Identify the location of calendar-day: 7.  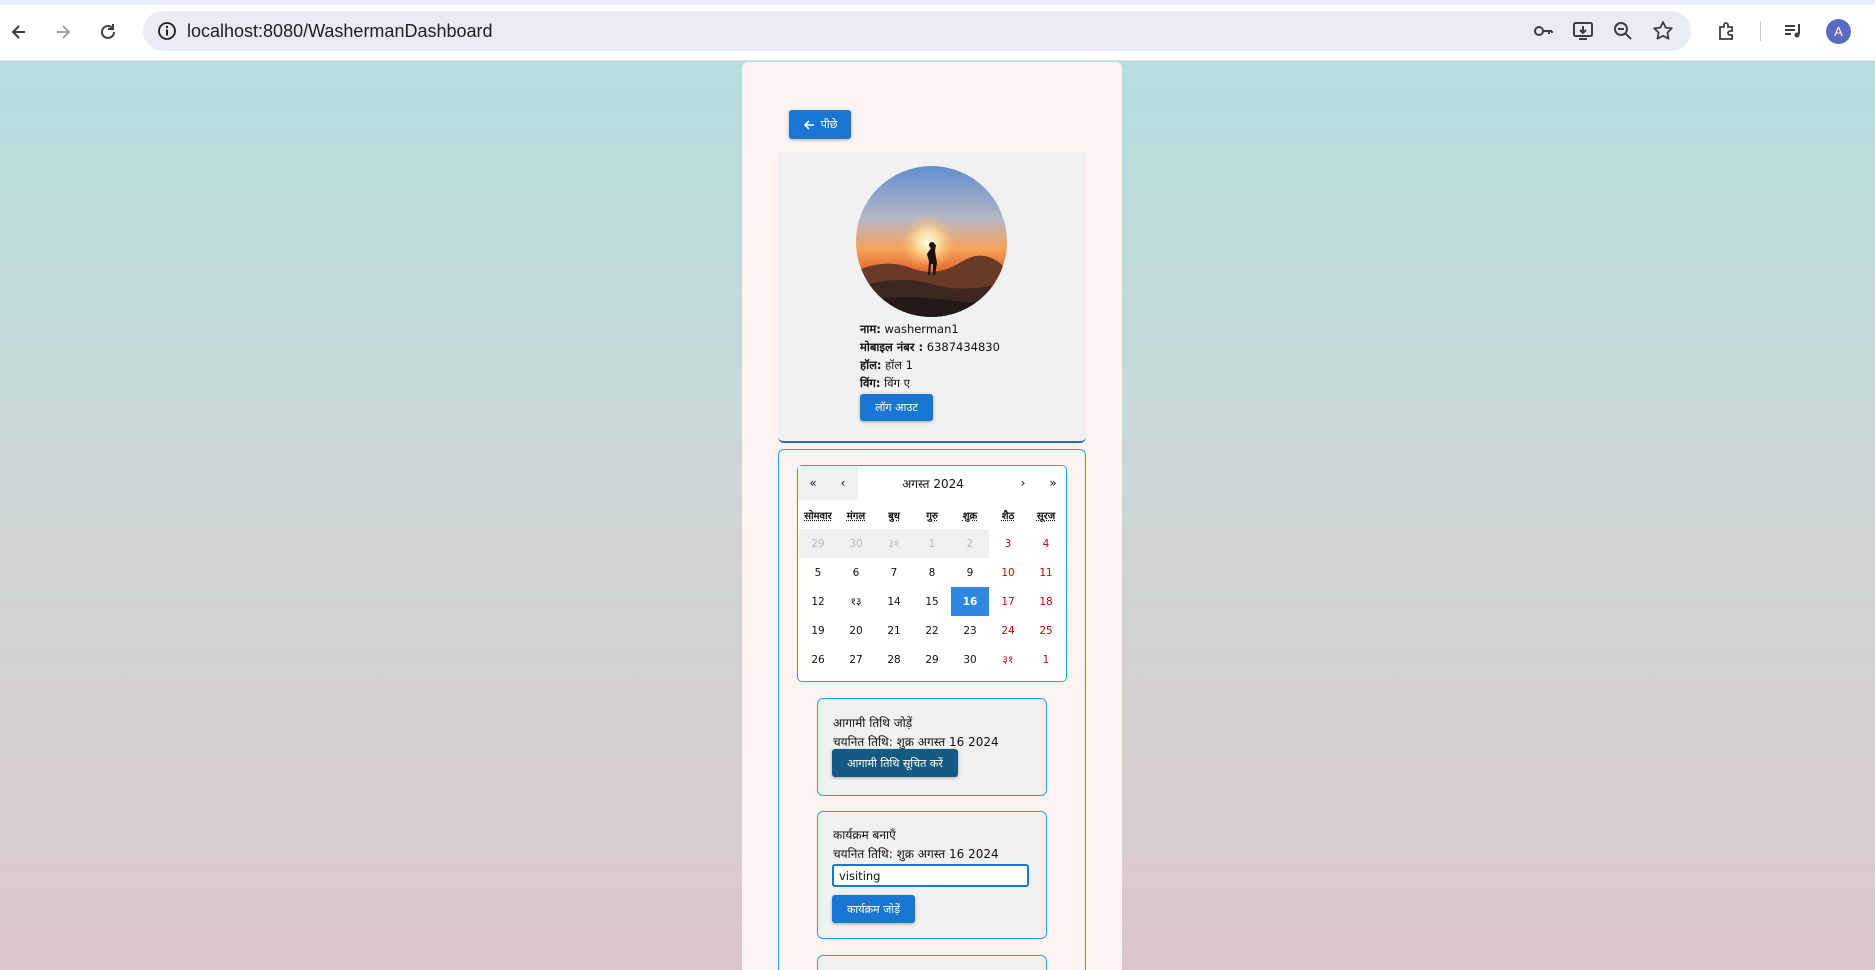
(894, 572).